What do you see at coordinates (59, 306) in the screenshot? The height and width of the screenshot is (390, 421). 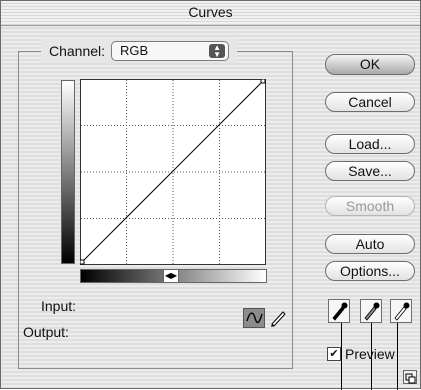 I see `input-label: Input:` at bounding box center [59, 306].